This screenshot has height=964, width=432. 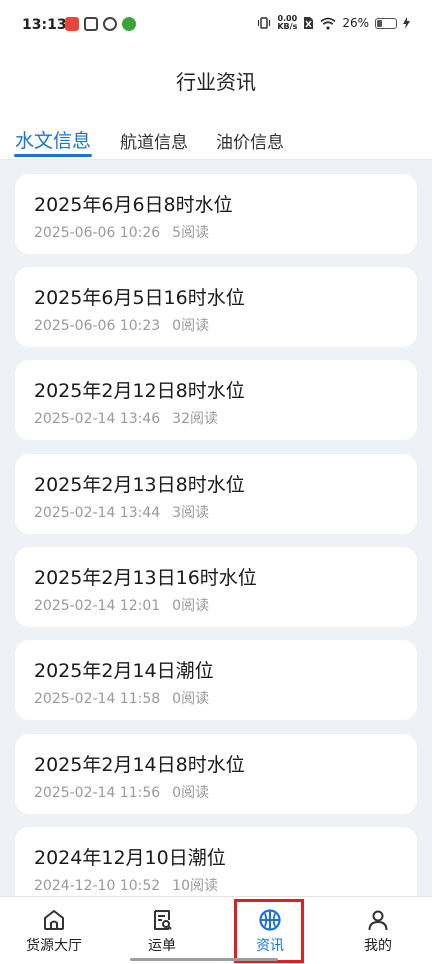 I want to click on article-date: 2025-02-14 11:56, so click(x=97, y=793).